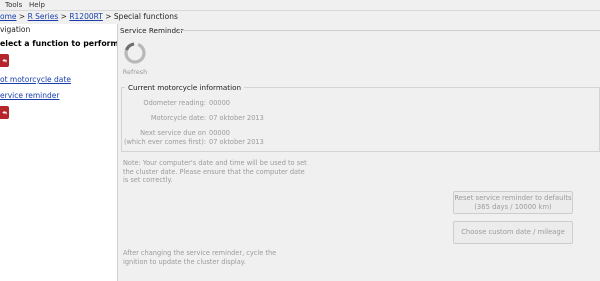 The width and height of the screenshot is (600, 281). I want to click on group-divider, so click(389, 30).